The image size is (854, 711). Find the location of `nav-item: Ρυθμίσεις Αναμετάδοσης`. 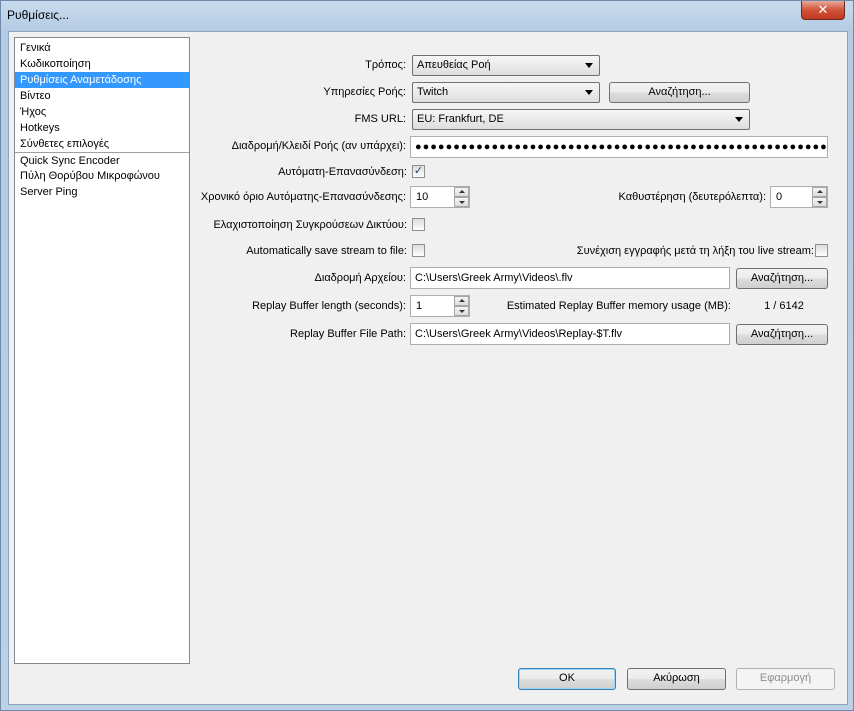

nav-item: Ρυθμίσεις Αναμετάδοσης is located at coordinates (102, 80).